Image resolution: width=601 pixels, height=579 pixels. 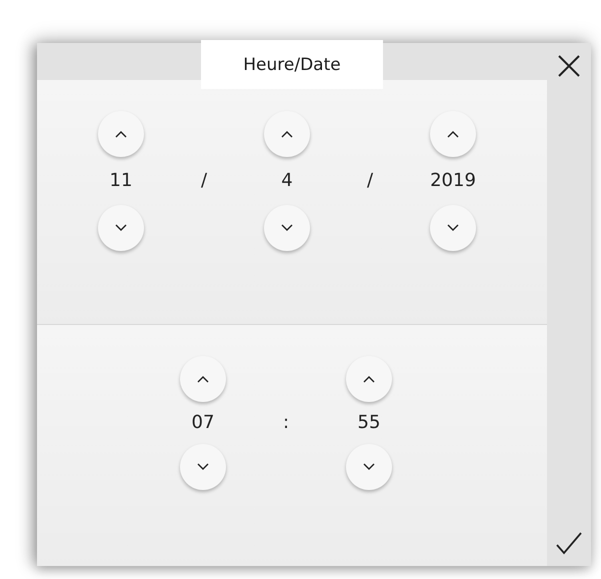 I want to click on dialog-title: Heure/Date, so click(x=292, y=64).